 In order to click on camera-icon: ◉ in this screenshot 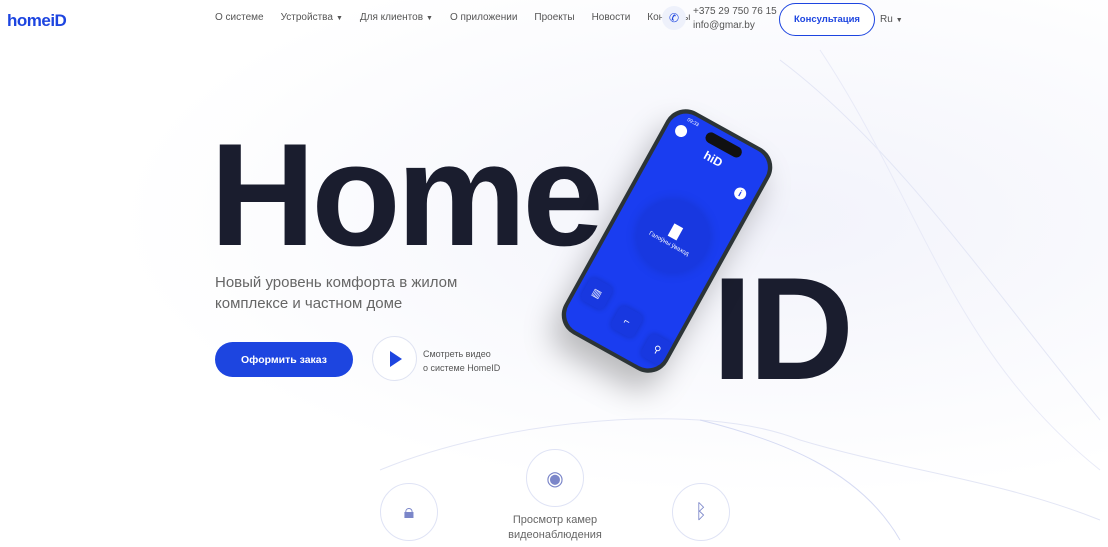, I will do `click(555, 478)`.